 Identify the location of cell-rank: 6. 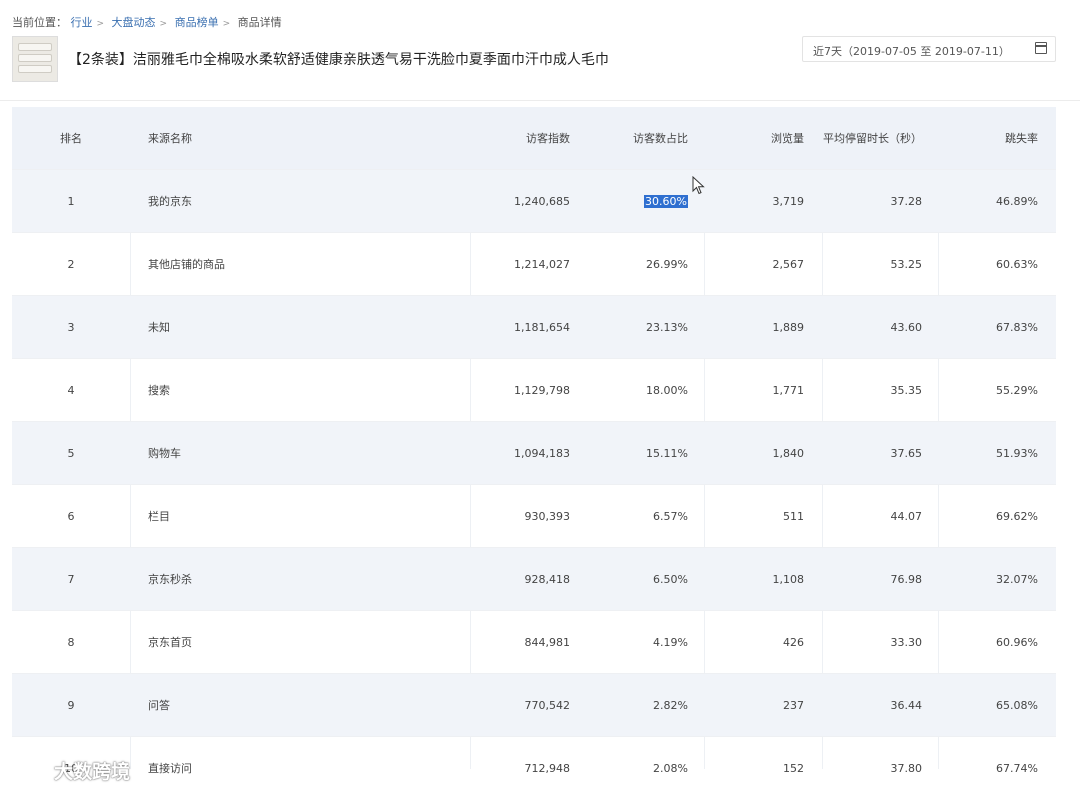
(71, 516).